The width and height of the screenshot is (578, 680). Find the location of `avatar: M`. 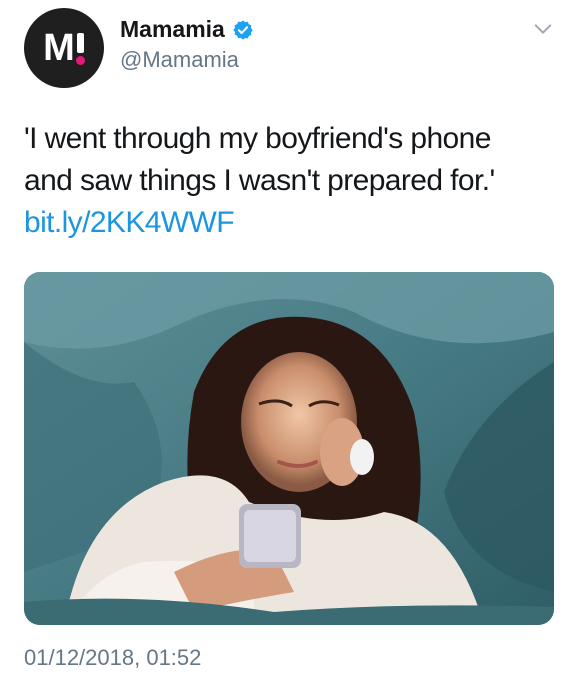

avatar: M is located at coordinates (64, 48).